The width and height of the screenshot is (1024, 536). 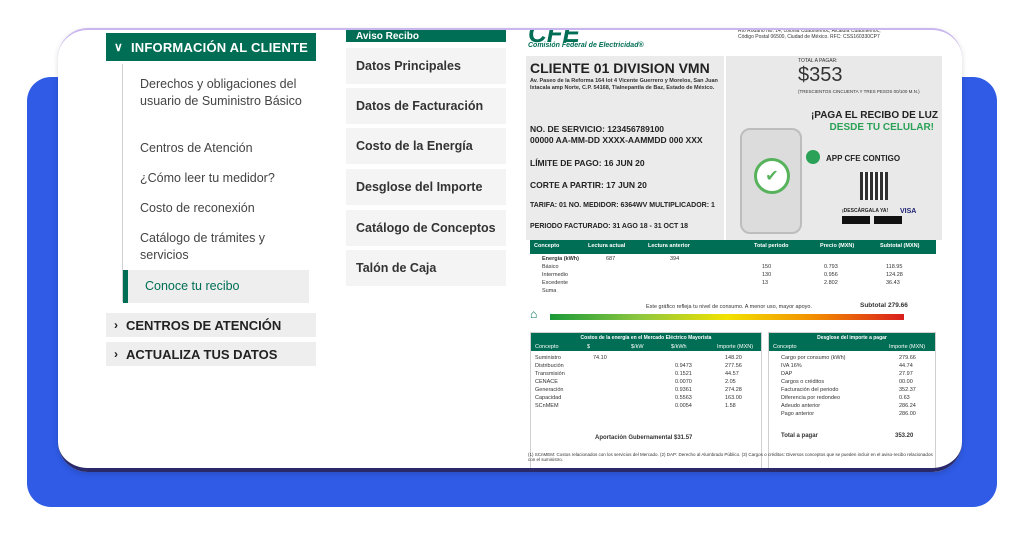 What do you see at coordinates (907, 414) in the screenshot?
I see `desglose-row-importe: 286.00` at bounding box center [907, 414].